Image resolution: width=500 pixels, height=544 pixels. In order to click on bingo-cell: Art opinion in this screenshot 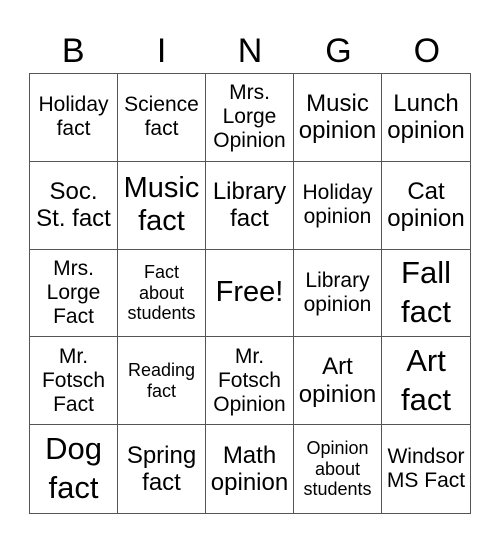, I will do `click(338, 381)`.